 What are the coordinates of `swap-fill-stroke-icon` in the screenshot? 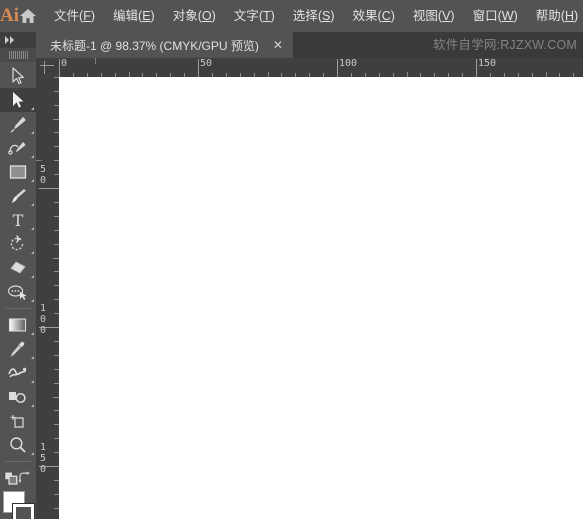 It's located at (25, 478).